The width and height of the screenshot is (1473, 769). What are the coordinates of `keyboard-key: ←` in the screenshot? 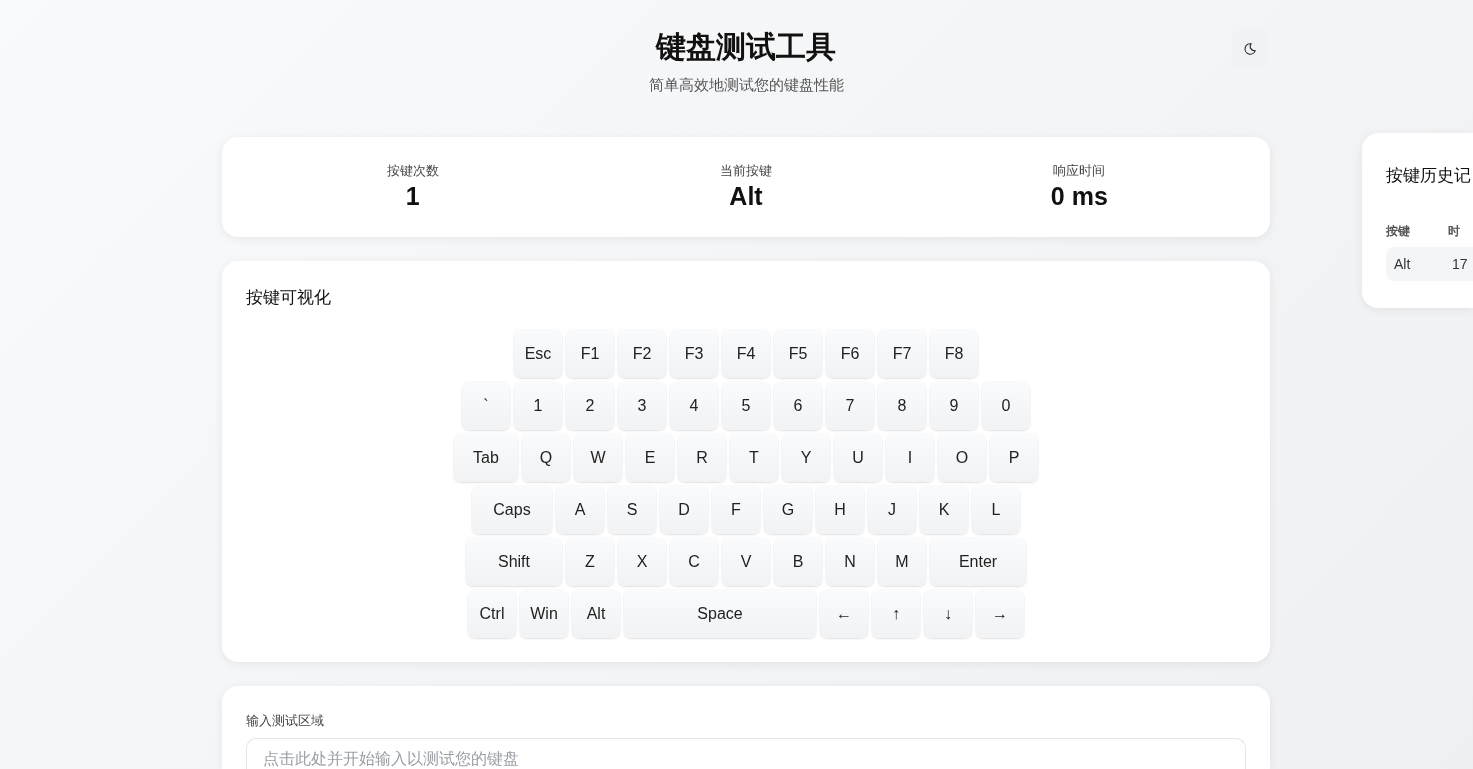 It's located at (844, 614).